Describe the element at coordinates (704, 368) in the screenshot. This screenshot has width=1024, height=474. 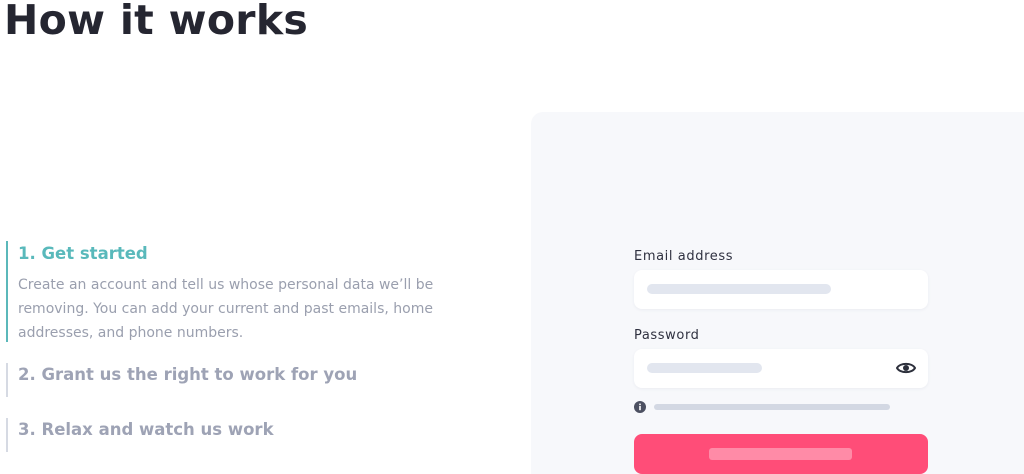
I see `password-placeholder-skeleton` at that location.